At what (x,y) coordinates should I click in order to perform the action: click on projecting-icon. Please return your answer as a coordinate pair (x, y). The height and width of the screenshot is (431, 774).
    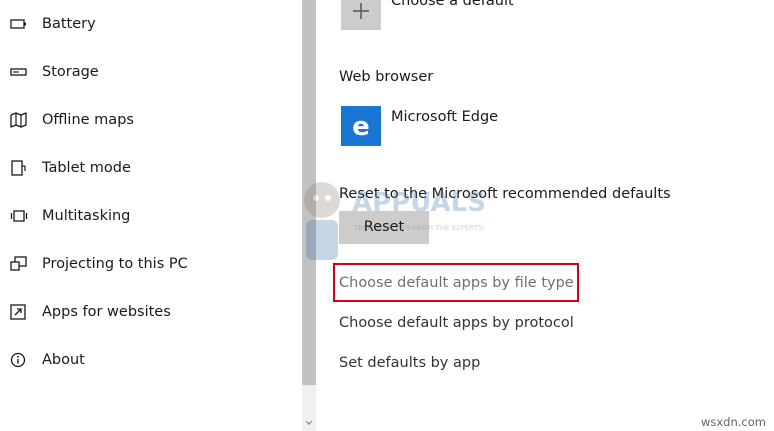
    Looking at the image, I should click on (19, 264).